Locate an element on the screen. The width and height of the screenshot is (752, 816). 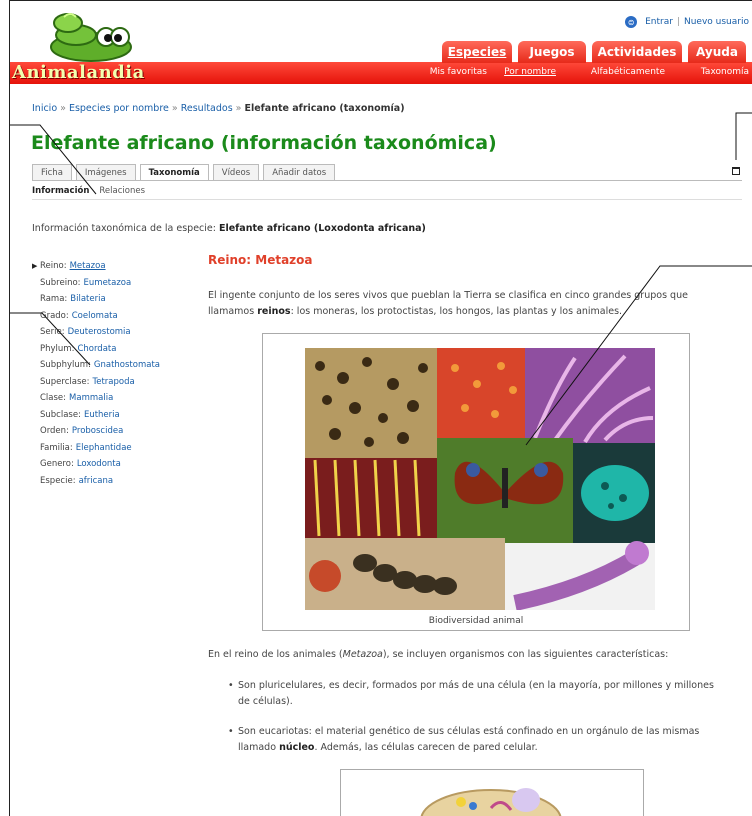
taxonomy-item: Rama: Bilateria is located at coordinates (96, 299).